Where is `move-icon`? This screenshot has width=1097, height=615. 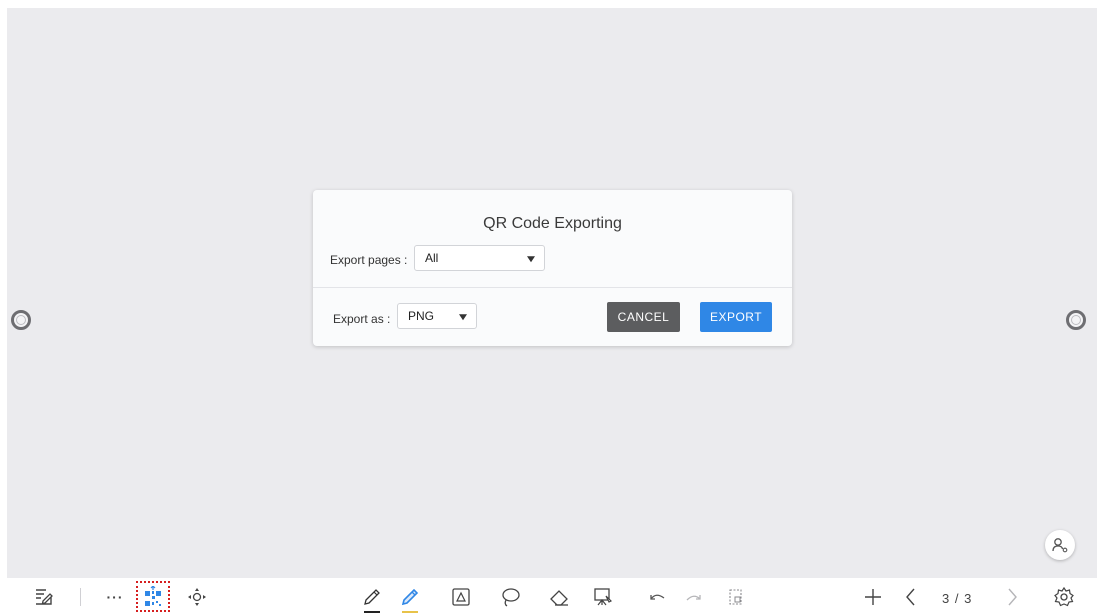 move-icon is located at coordinates (197, 597).